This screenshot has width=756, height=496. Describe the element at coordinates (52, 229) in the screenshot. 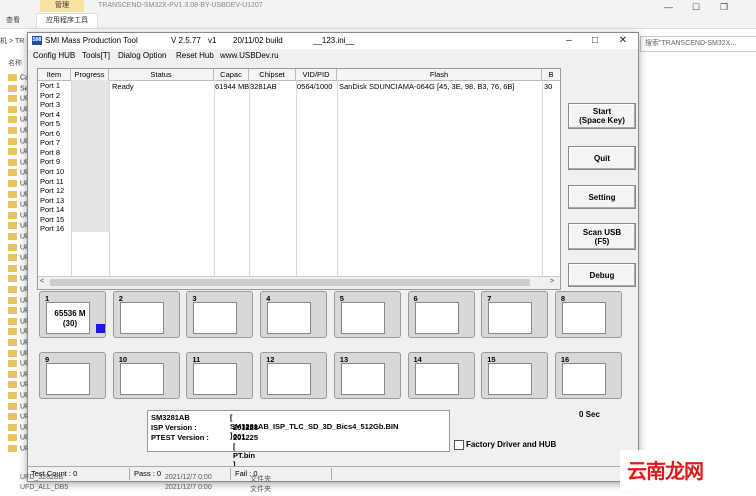

I see `table-row-port-16: Port 16` at that location.